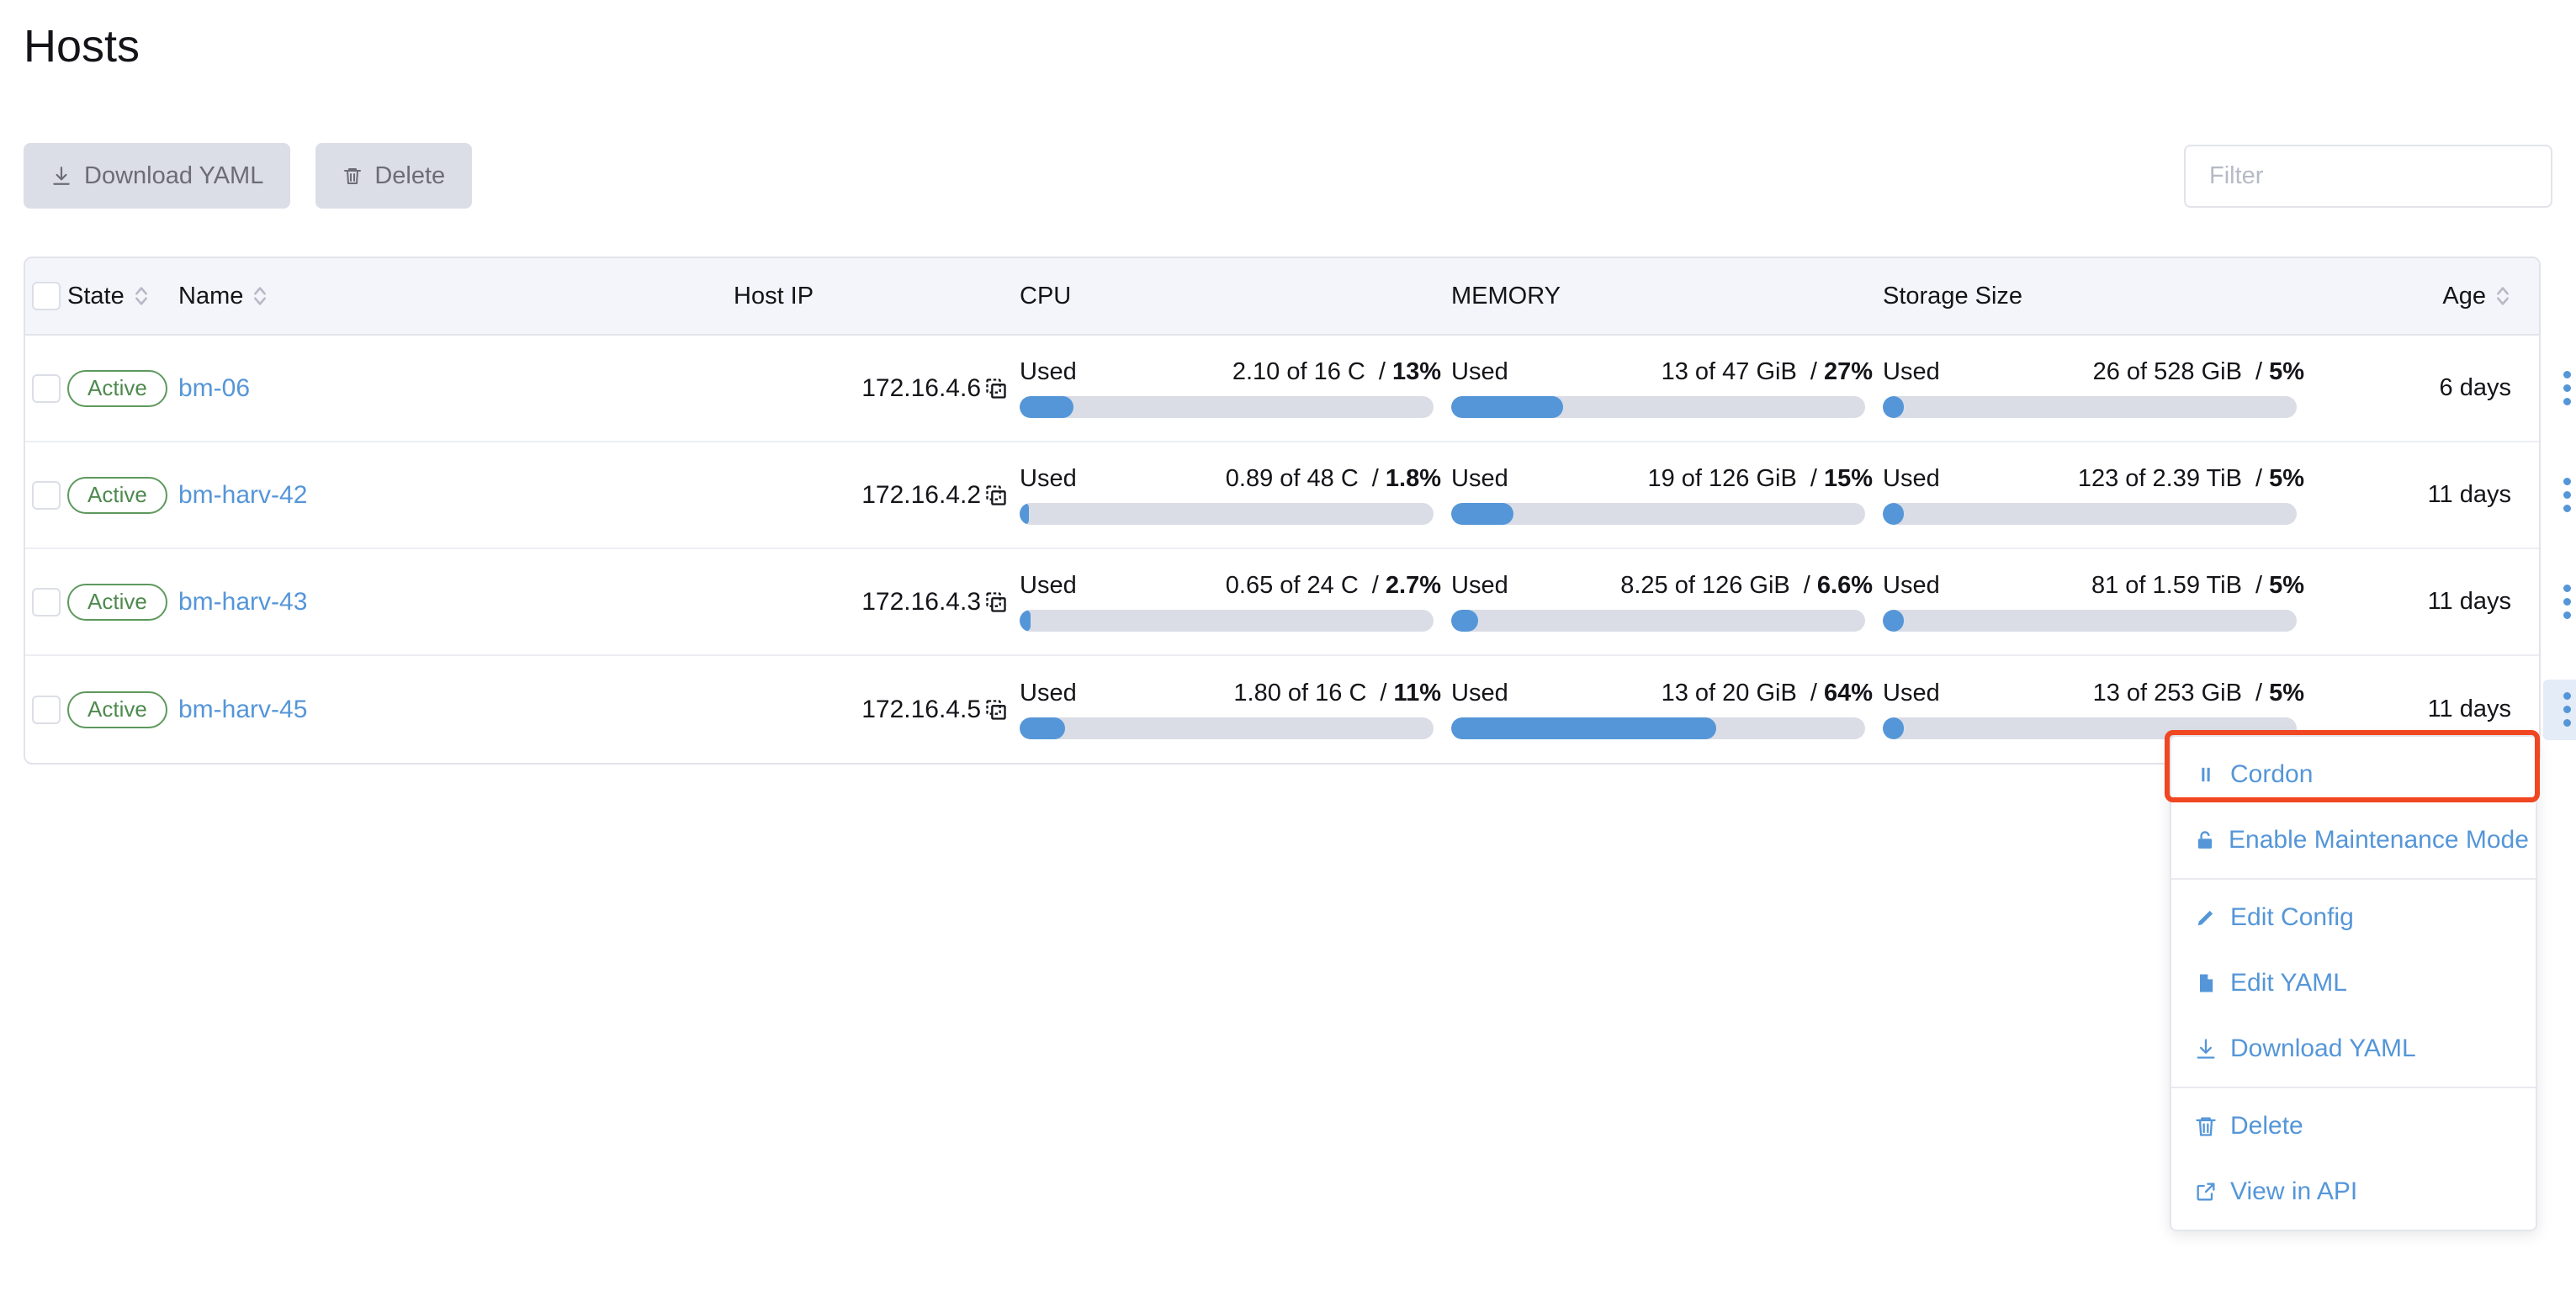  What do you see at coordinates (2423, 388) in the screenshot?
I see `cell-age: 6 days` at bounding box center [2423, 388].